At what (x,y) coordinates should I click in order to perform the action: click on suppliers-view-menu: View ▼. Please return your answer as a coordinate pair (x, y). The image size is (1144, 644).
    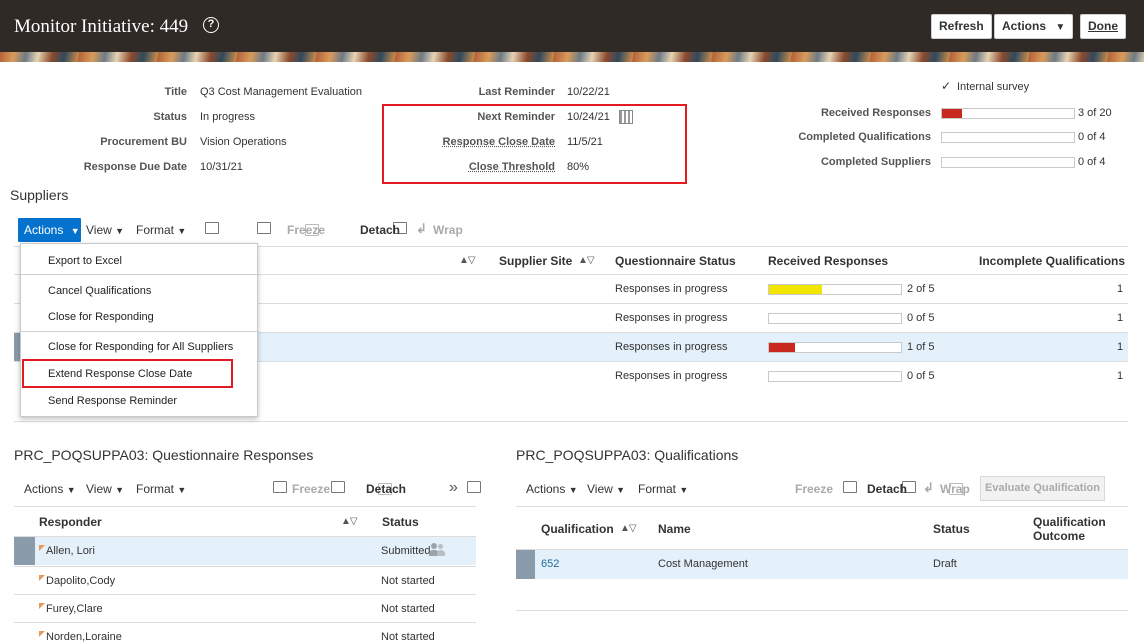
    Looking at the image, I should click on (105, 230).